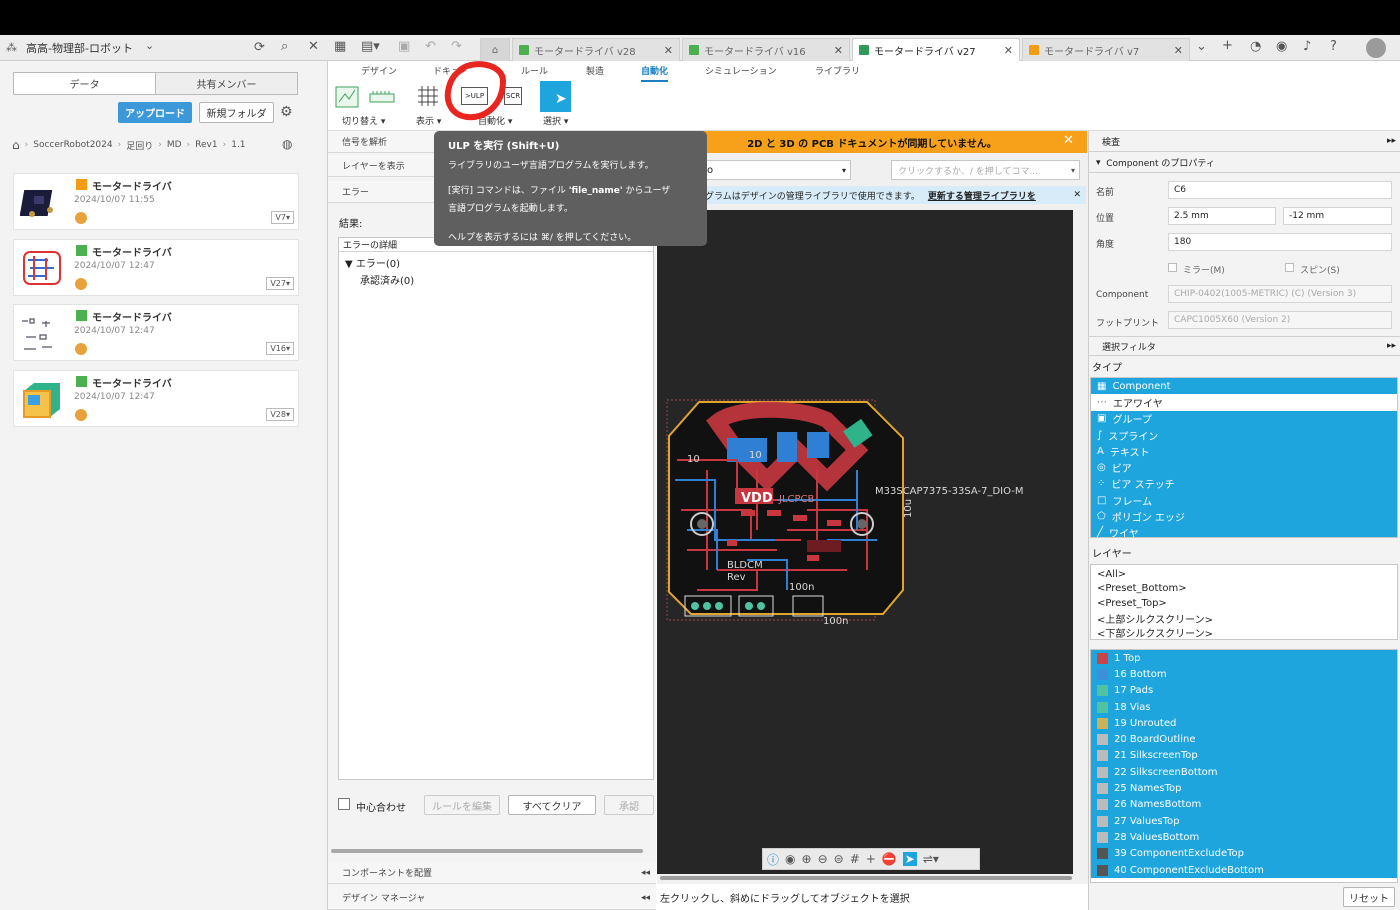 The width and height of the screenshot is (1400, 910). I want to click on list-item: ⋯ エアワイヤ, so click(1244, 402).